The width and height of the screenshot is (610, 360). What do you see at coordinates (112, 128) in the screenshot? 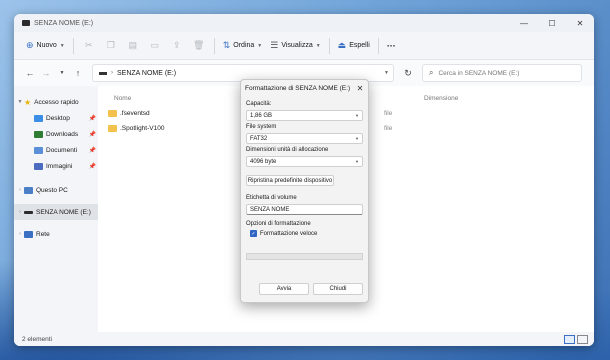
I see `folder-icon` at bounding box center [112, 128].